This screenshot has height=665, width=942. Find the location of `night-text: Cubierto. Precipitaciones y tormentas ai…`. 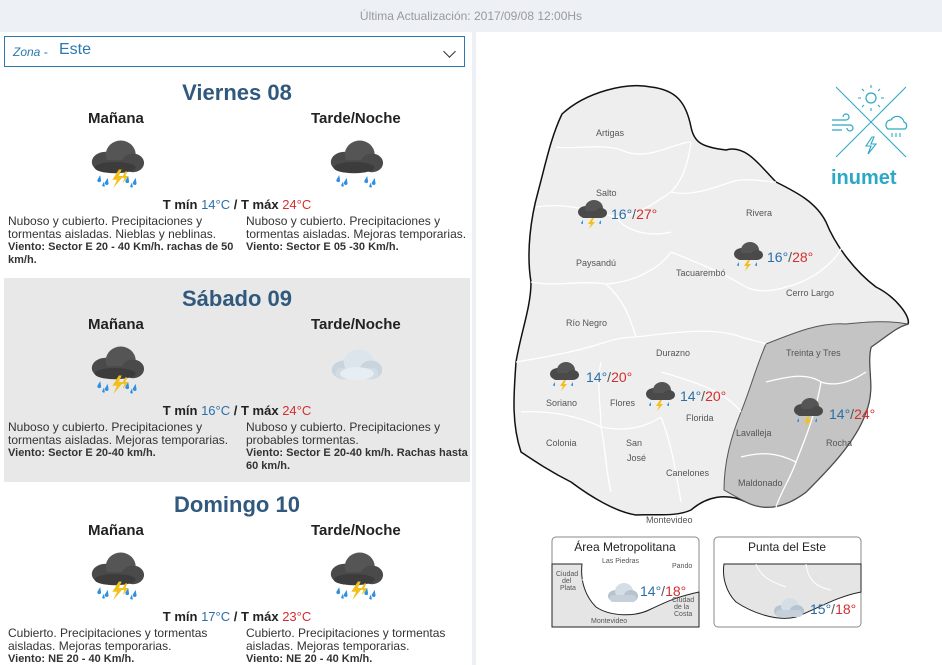

night-text: Cubierto. Precipitaciones y tormentas ai… is located at coordinates (346, 639).